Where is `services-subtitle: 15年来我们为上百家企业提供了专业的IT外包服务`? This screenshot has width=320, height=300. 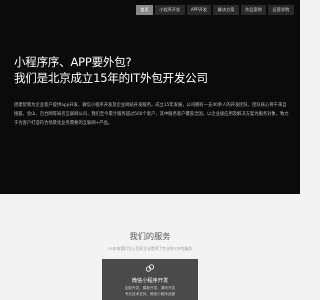 services-subtitle: 15年来我们为上百家企业提供了专业的IT外包服务 is located at coordinates (150, 248).